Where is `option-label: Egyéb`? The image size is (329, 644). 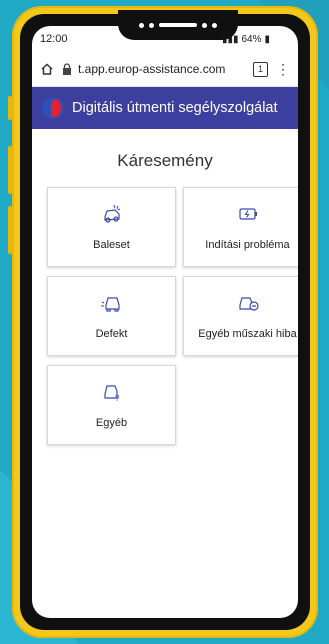
option-label: Egyéb is located at coordinates (111, 423).